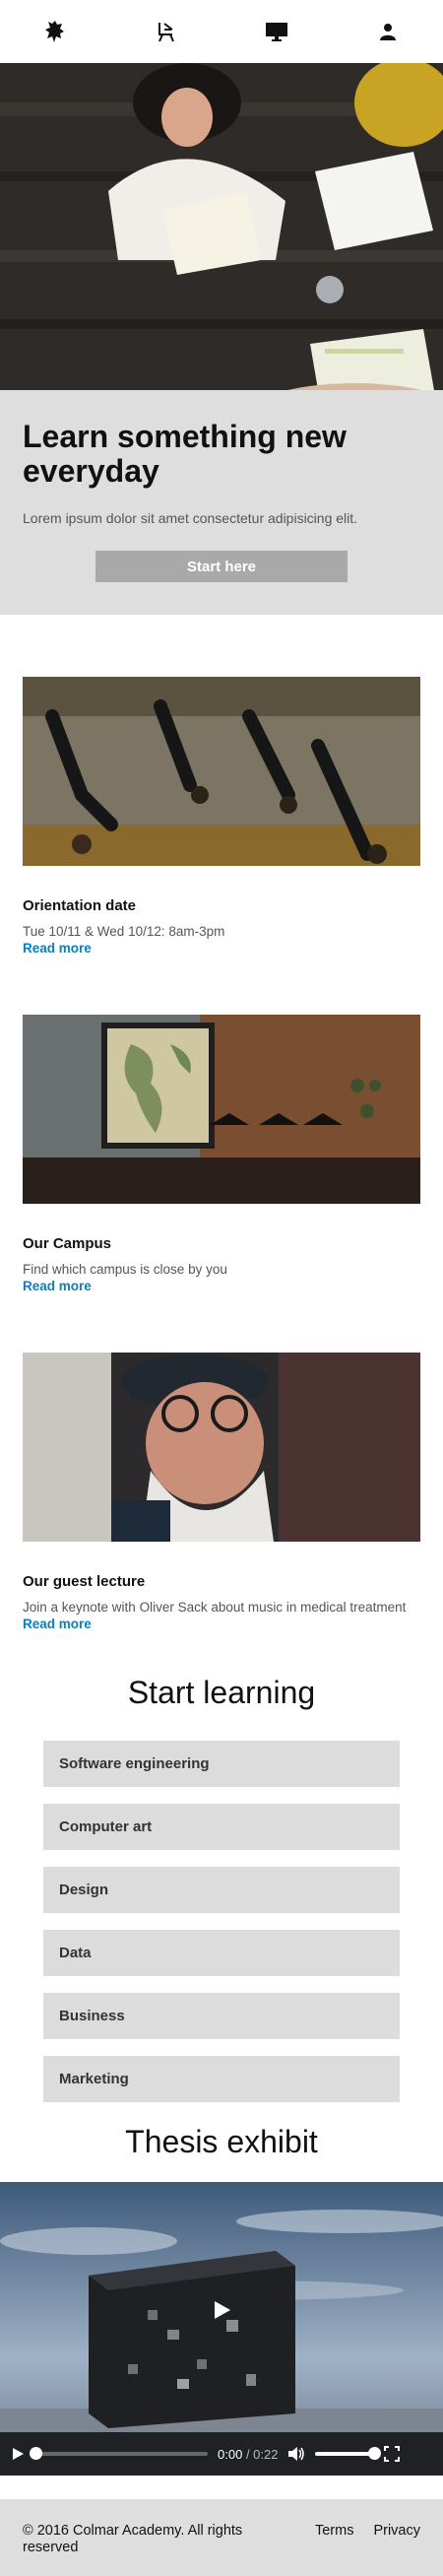 The height and width of the screenshot is (2576, 443). I want to click on course-item: Data, so click(221, 1953).